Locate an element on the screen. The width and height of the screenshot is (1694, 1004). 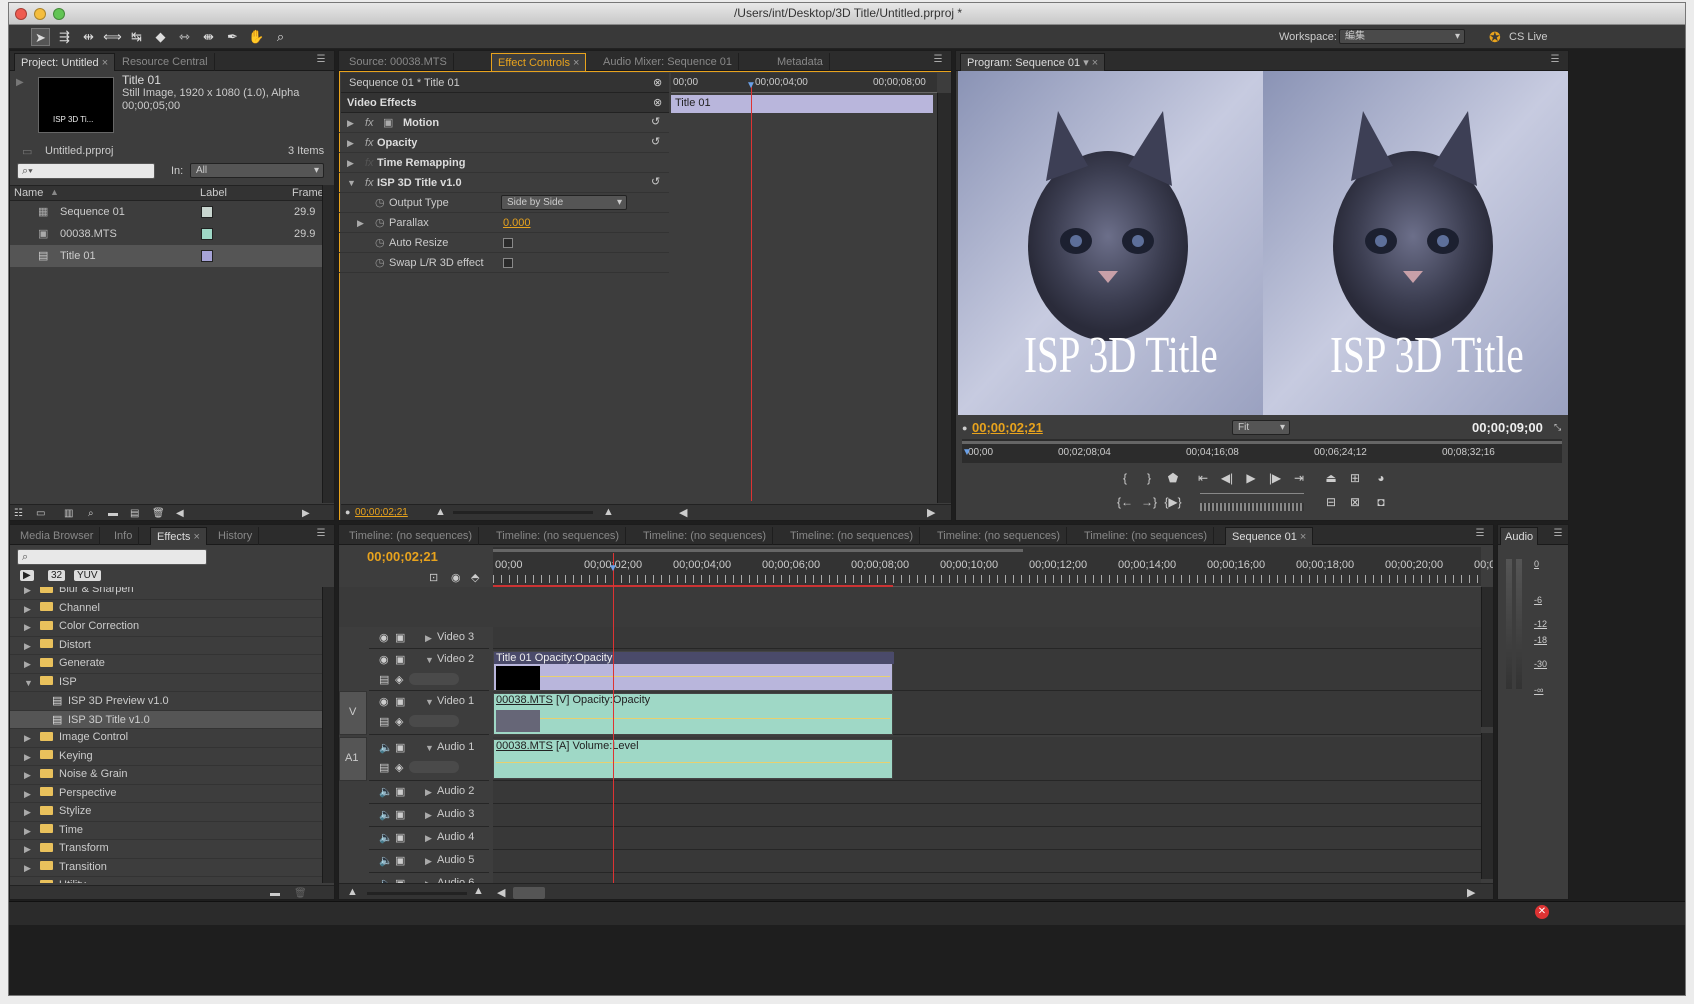
tab-project: Project: Untitled × is located at coordinates (65, 62).